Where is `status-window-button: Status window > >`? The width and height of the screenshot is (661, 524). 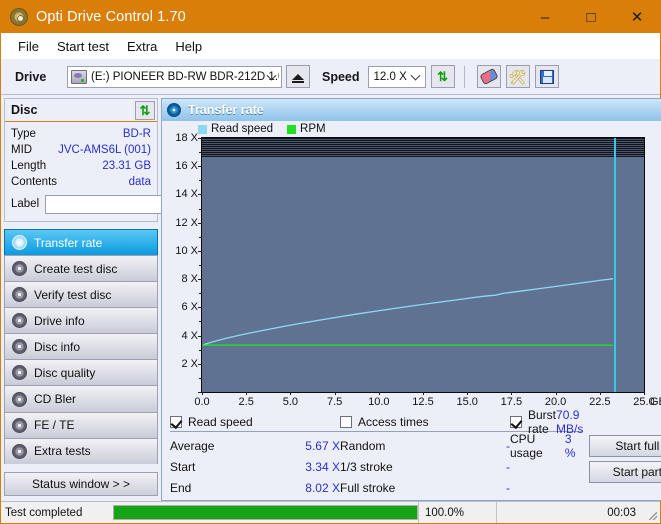 status-window-button: Status window > > is located at coordinates (81, 483).